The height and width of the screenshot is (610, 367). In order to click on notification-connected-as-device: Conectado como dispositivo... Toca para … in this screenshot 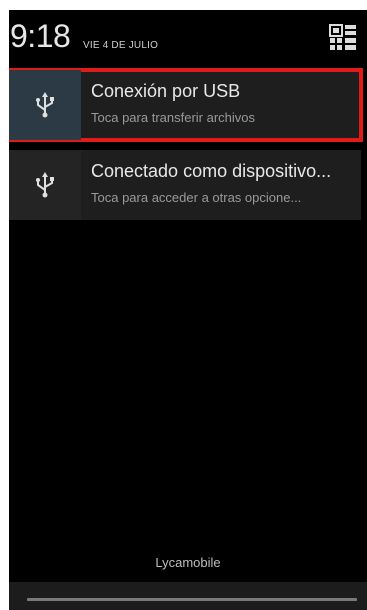, I will do `click(185, 185)`.